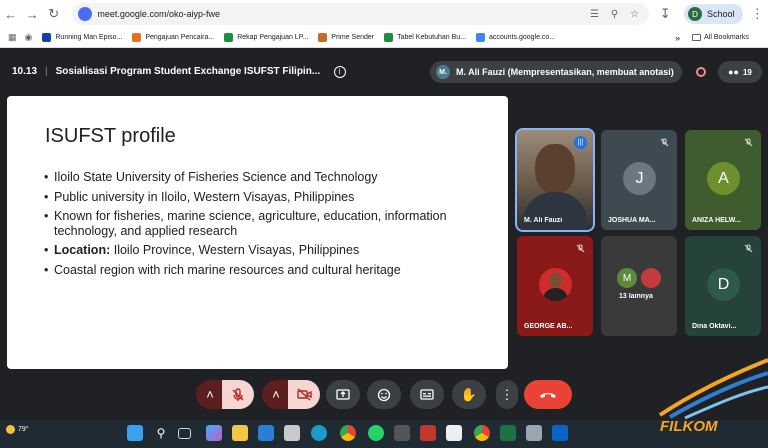 This screenshot has height=448, width=768. What do you see at coordinates (135, 433) in the screenshot?
I see `start-icon` at bounding box center [135, 433].